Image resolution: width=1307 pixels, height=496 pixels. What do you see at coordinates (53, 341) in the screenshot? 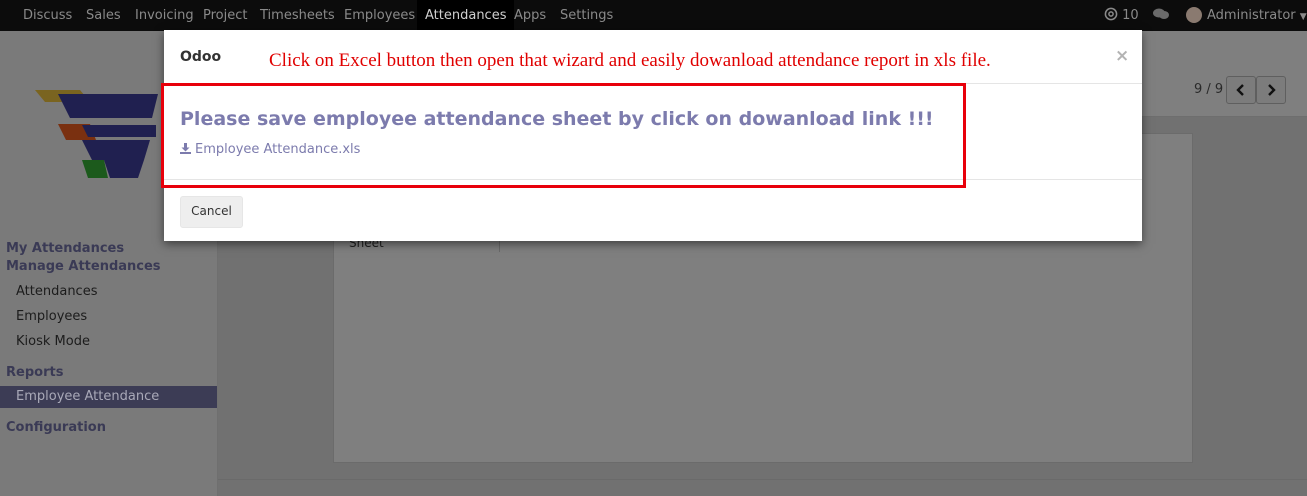
I see `sidebar-item-kiosk-mode: Kiosk Mode` at bounding box center [53, 341].